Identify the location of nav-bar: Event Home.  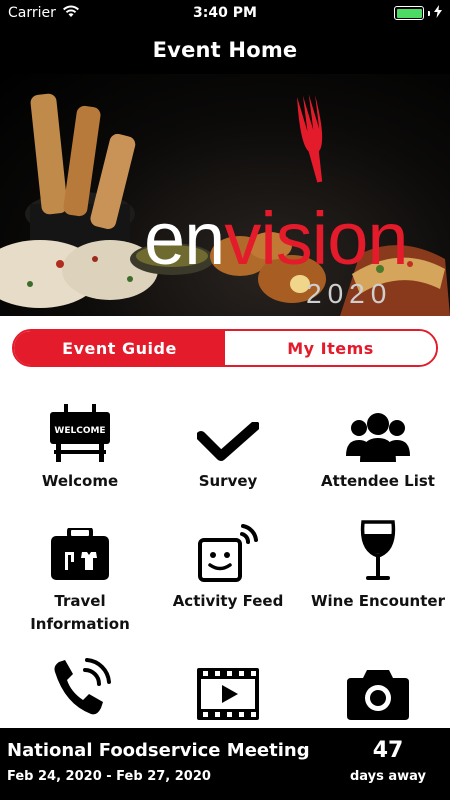
(225, 50).